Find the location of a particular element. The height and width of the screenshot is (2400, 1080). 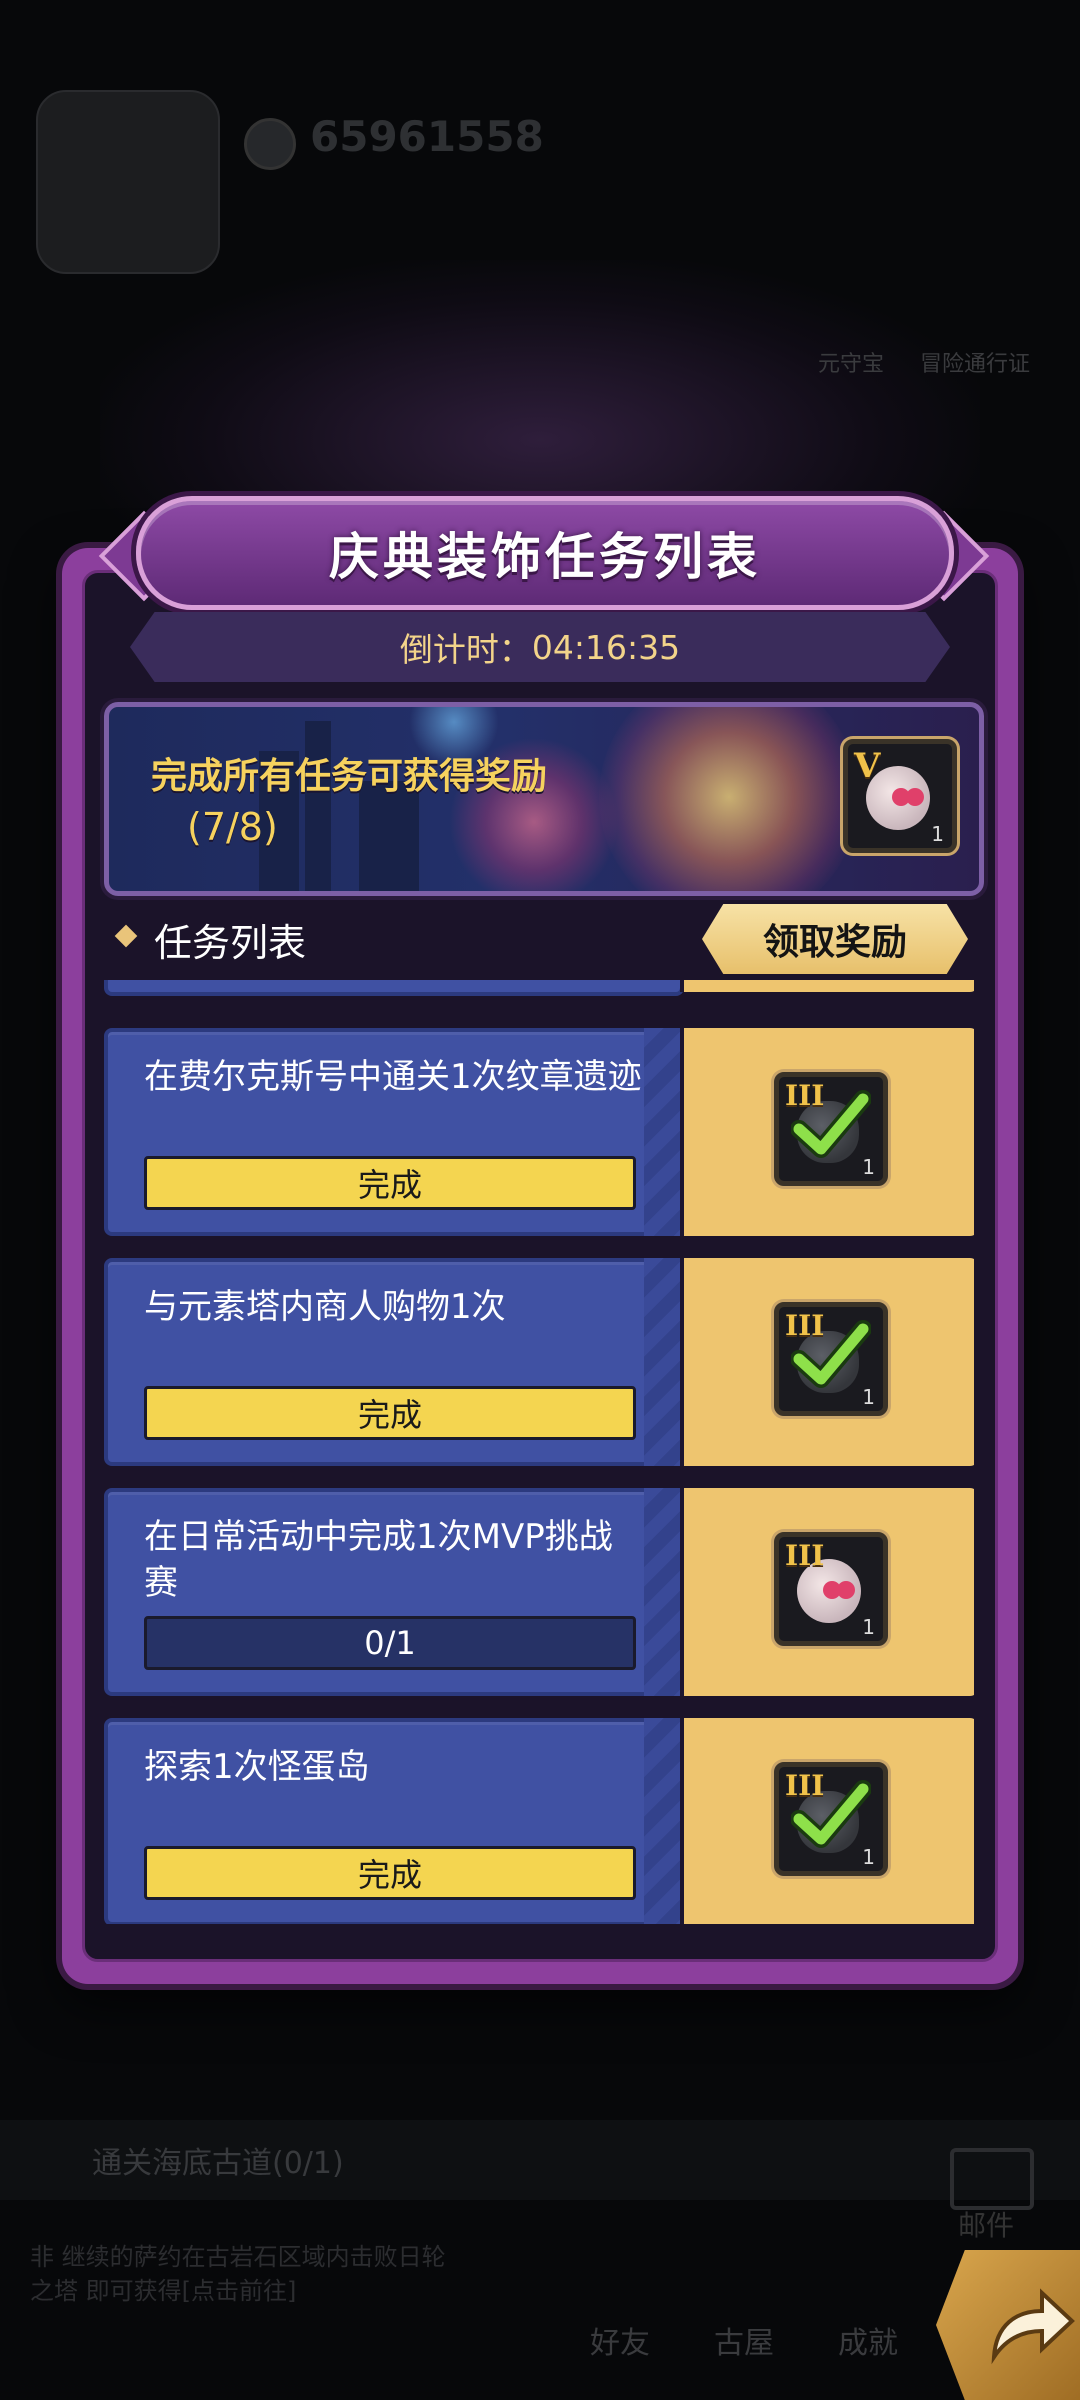

grand-reward-item: V 1 is located at coordinates (900, 796).